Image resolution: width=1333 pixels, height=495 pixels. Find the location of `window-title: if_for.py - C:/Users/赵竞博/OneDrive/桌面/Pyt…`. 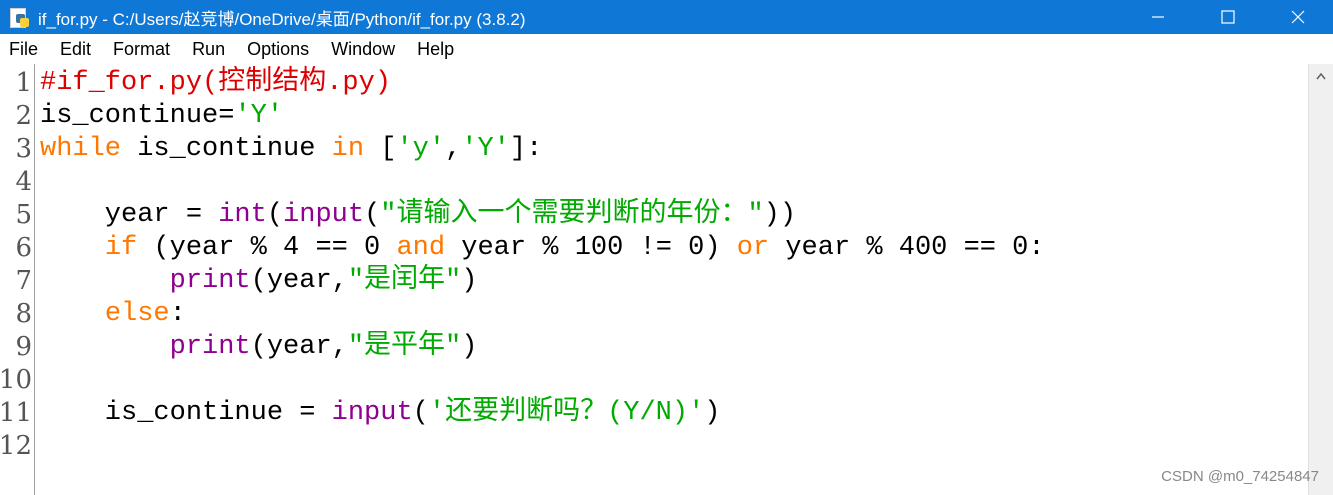

window-title: if_for.py - C:/Users/赵竞博/OneDrive/桌面/Pyt… is located at coordinates (282, 19).